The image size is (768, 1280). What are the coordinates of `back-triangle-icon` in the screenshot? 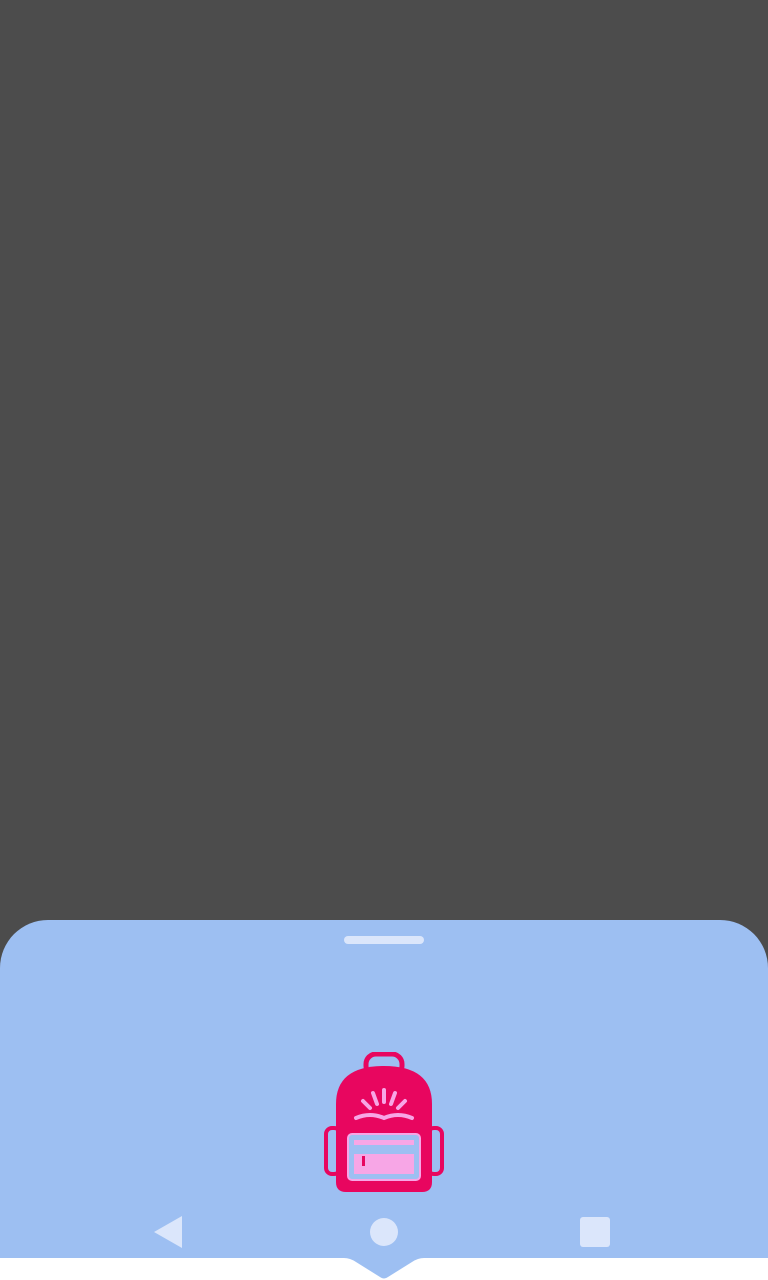 It's located at (168, 1232).